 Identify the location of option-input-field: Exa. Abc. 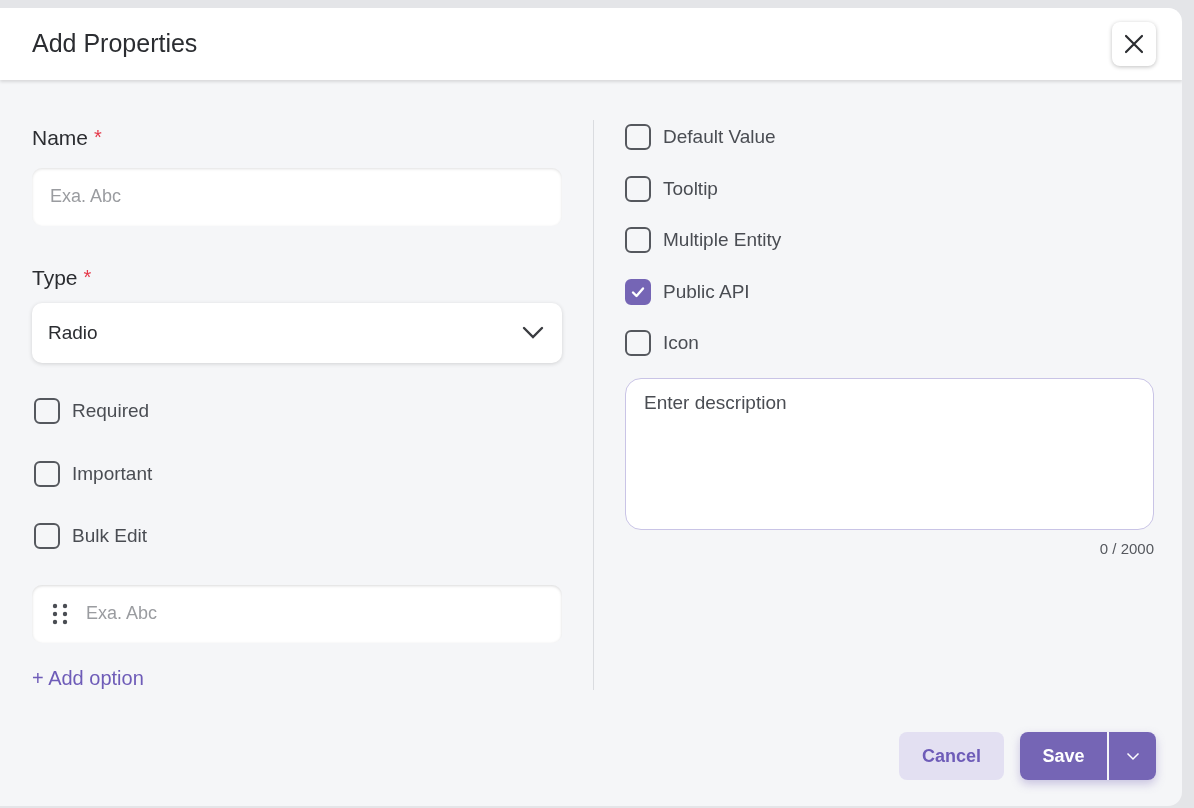
(324, 613).